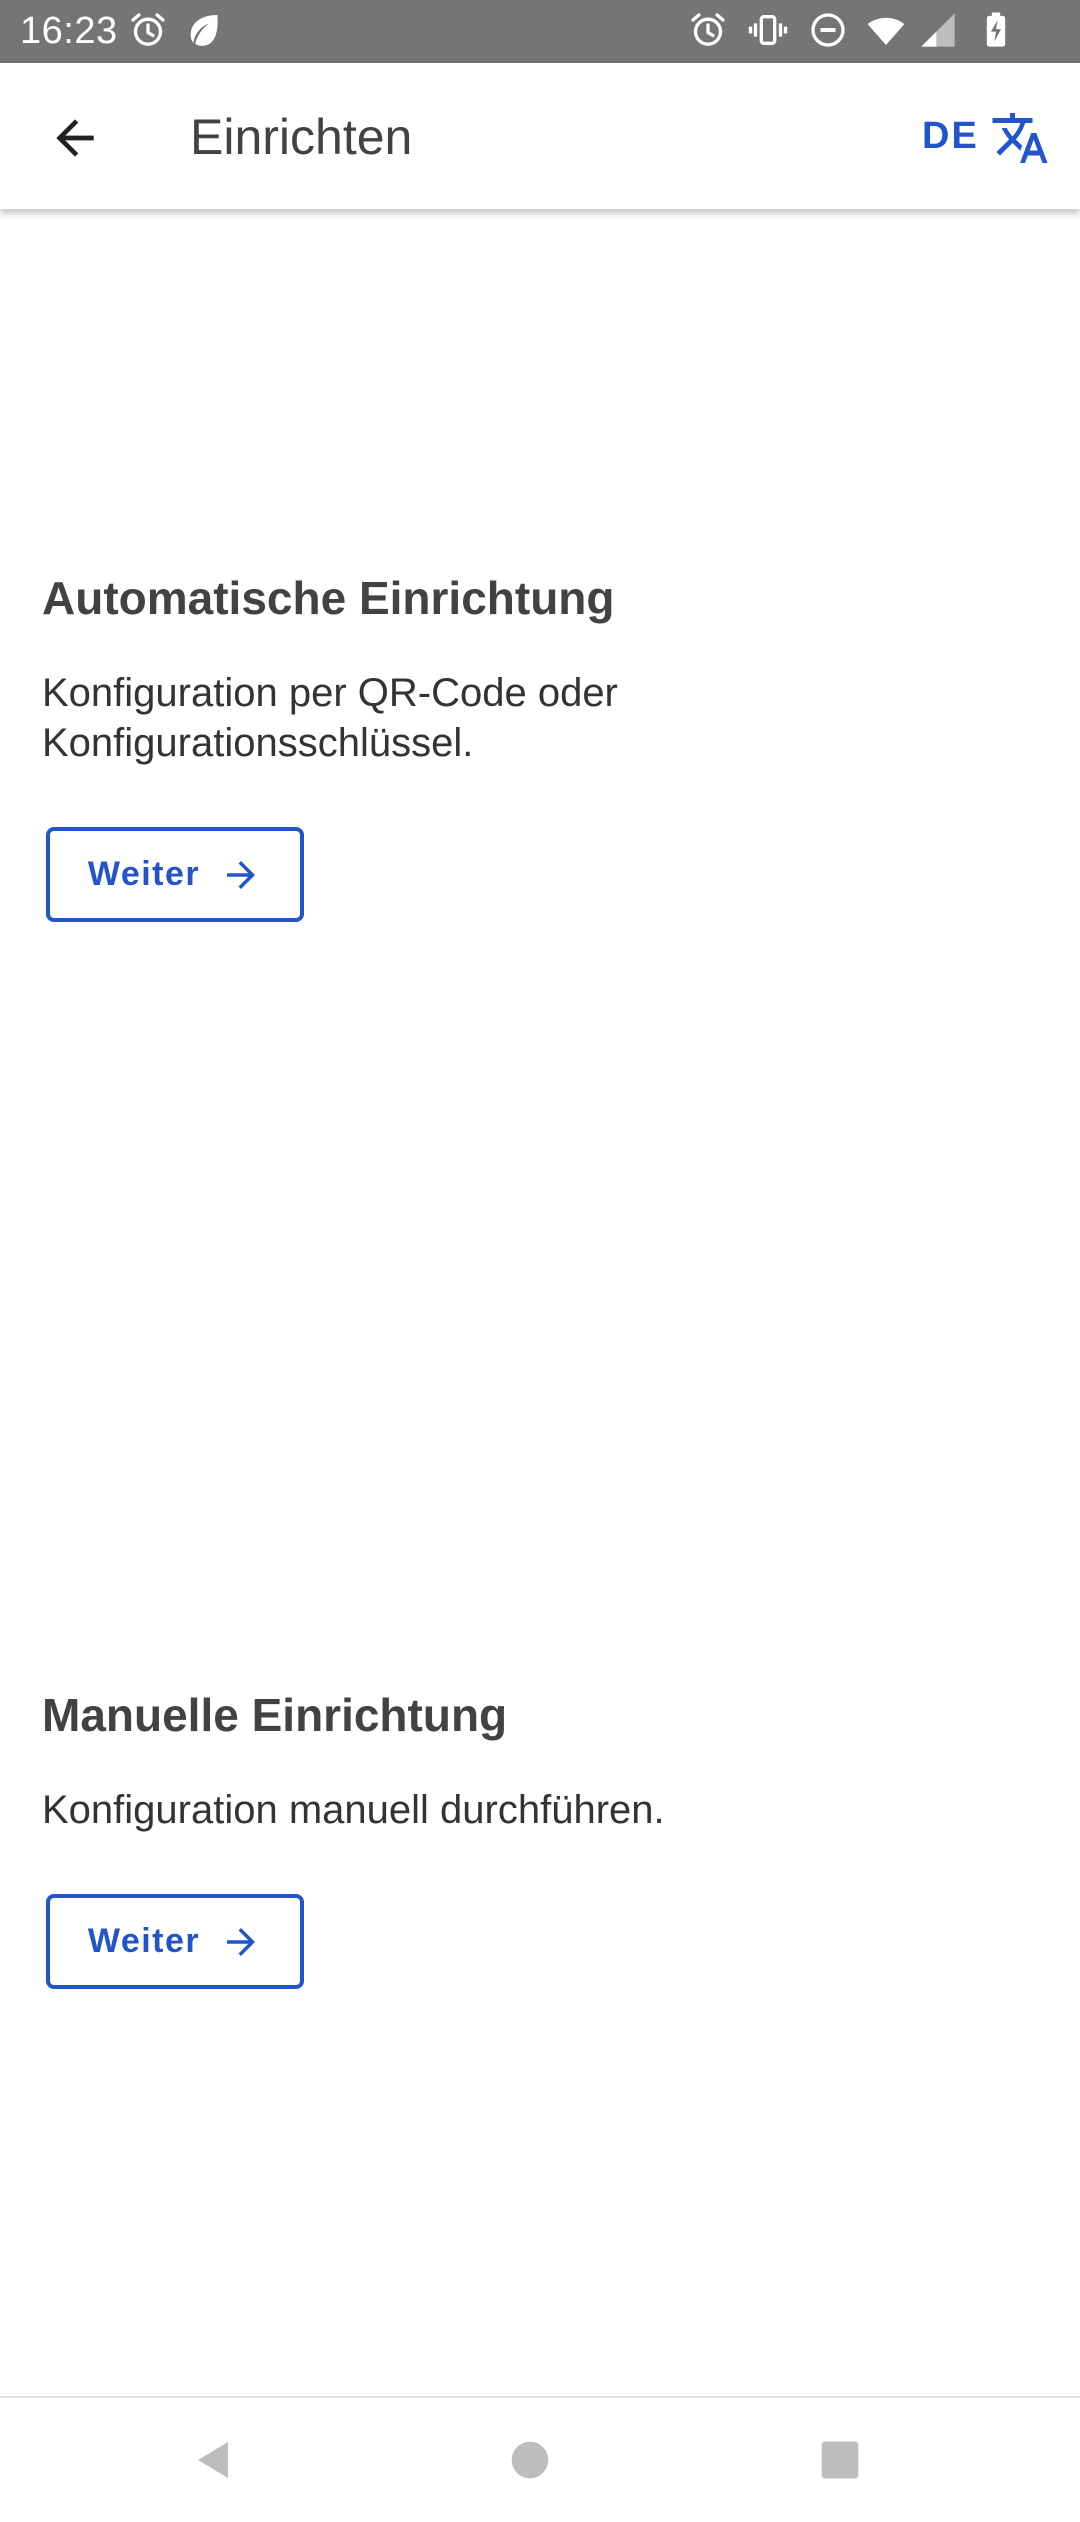 Image resolution: width=1080 pixels, height=2522 pixels. Describe the element at coordinates (328, 598) in the screenshot. I see `automatic-setup-title: Automatische Einrichtung` at that location.